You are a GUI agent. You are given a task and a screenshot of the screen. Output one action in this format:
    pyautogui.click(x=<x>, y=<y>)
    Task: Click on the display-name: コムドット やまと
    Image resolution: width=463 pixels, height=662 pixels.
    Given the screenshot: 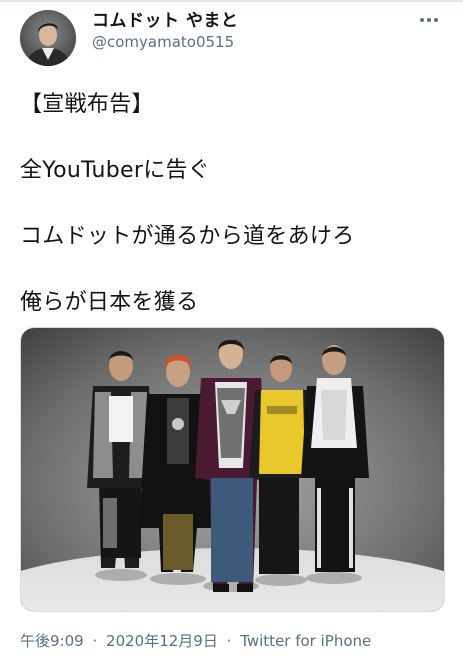 What is the action you would take?
    pyautogui.click(x=165, y=18)
    